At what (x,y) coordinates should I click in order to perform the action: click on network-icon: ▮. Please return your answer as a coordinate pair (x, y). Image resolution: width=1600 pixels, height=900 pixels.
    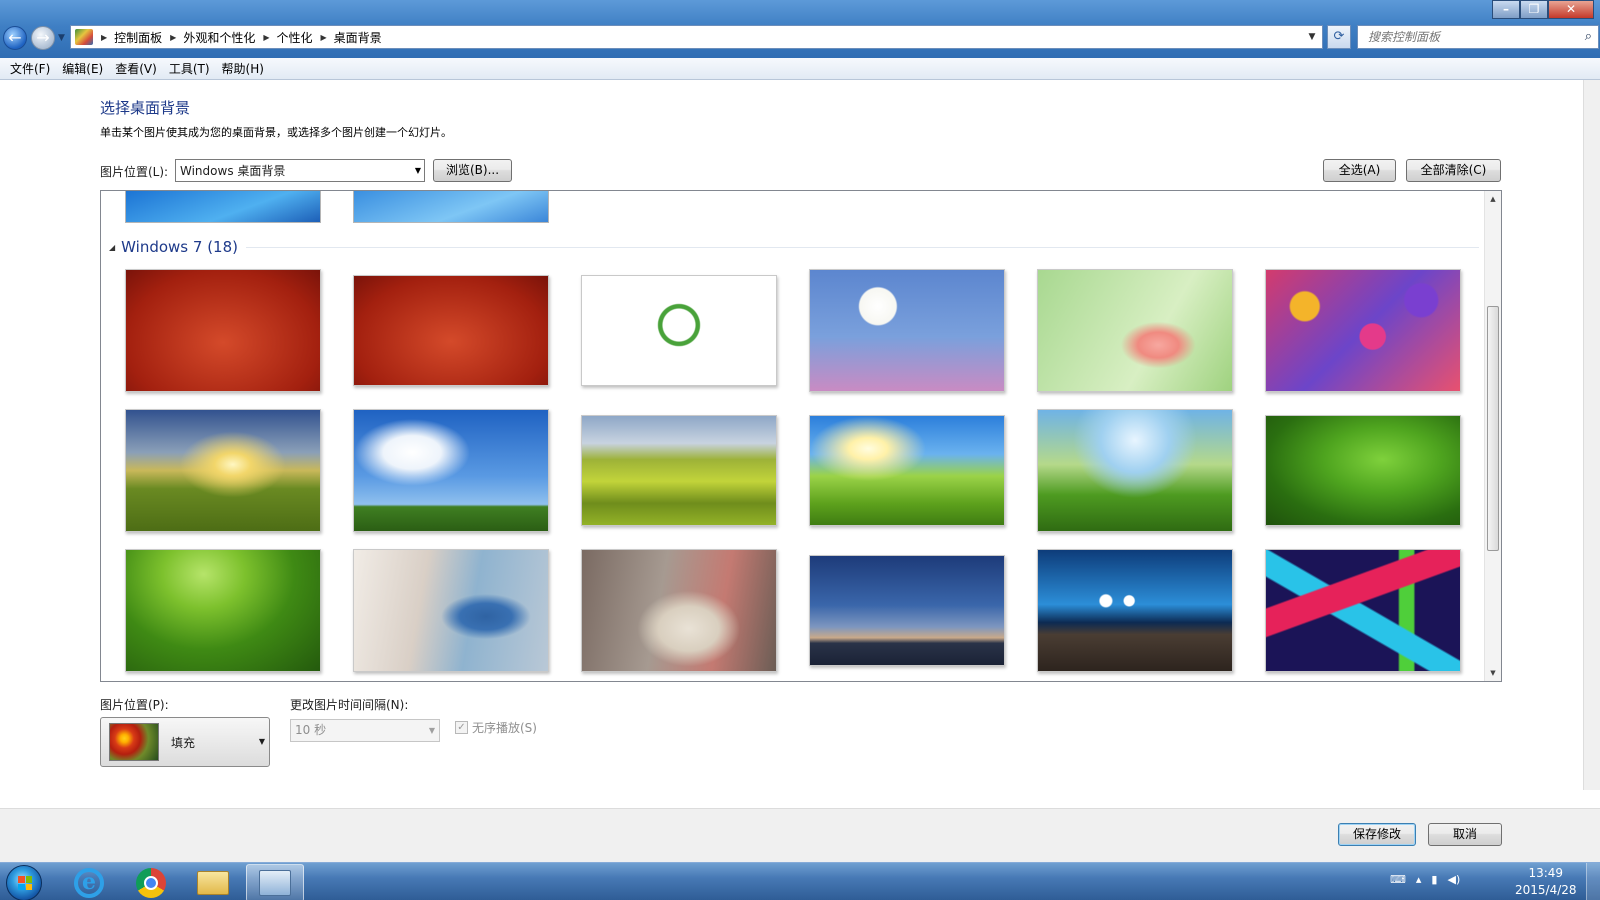
    Looking at the image, I should click on (1434, 879).